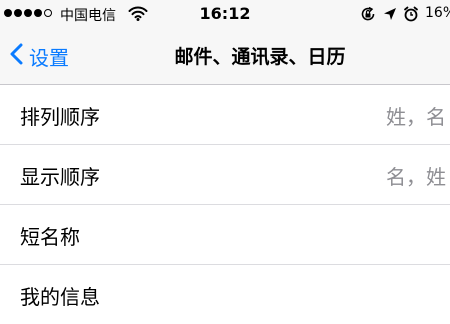  Describe the element at coordinates (411, 16) in the screenshot. I see `alarm-clock-icon` at that location.